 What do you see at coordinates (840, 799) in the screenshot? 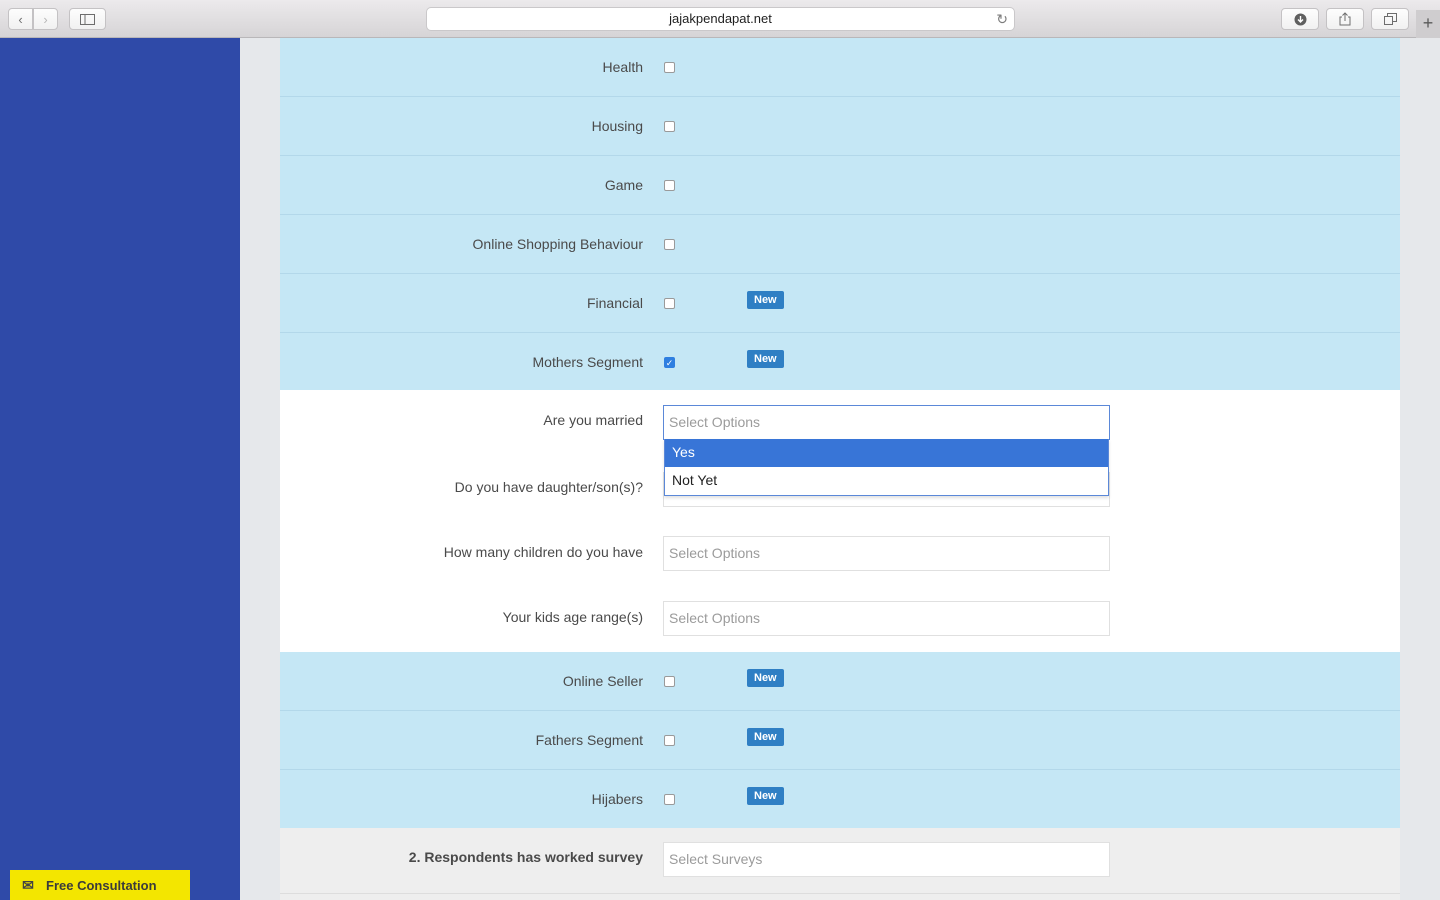
I see `category-row: Hijabers New` at bounding box center [840, 799].